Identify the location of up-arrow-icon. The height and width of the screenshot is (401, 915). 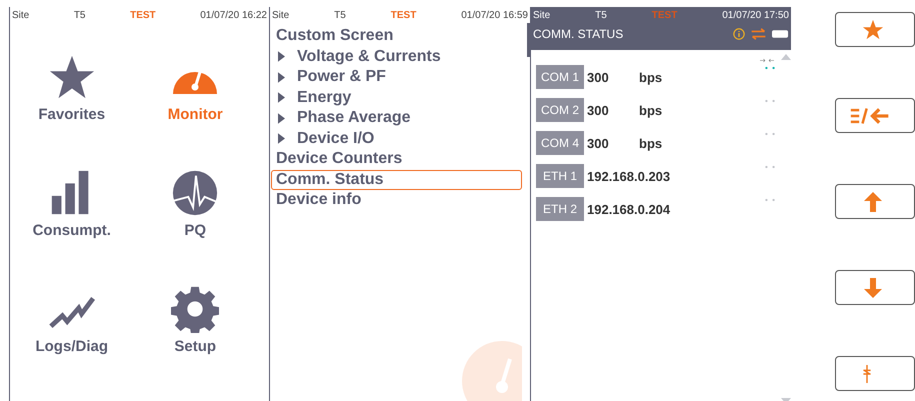
(873, 201).